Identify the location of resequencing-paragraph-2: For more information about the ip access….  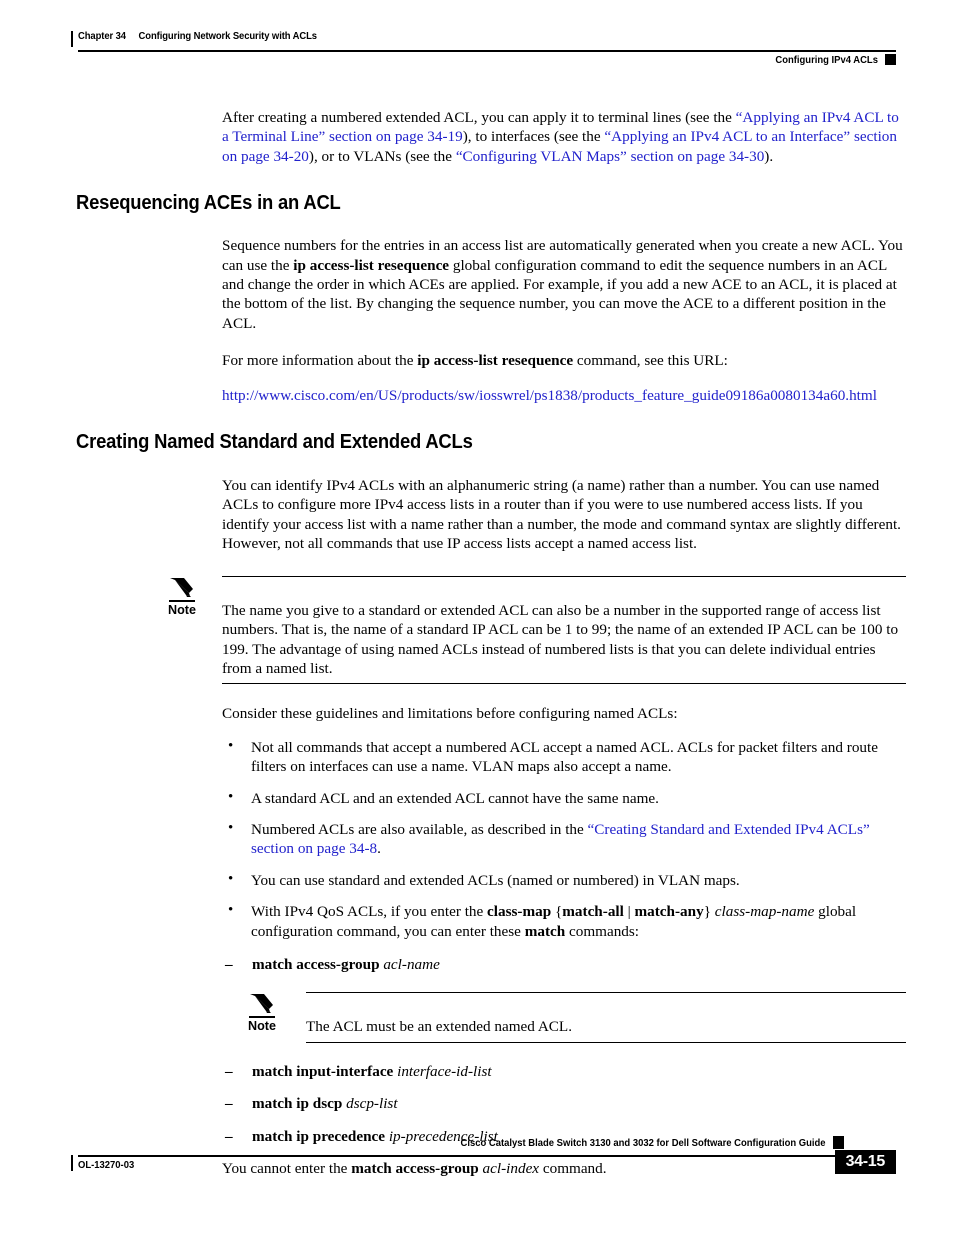
(564, 360).